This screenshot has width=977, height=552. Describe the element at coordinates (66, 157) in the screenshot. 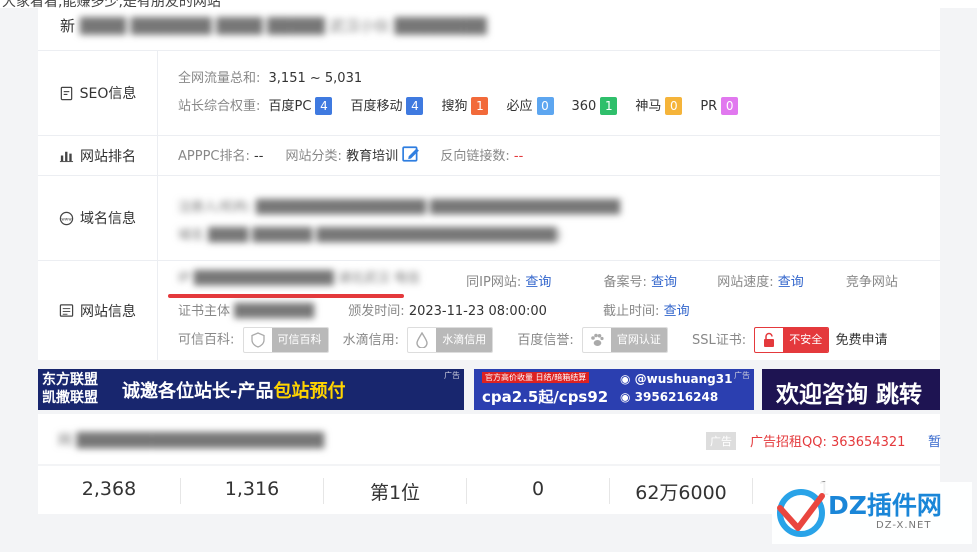

I see `bar-chart-icon` at that location.